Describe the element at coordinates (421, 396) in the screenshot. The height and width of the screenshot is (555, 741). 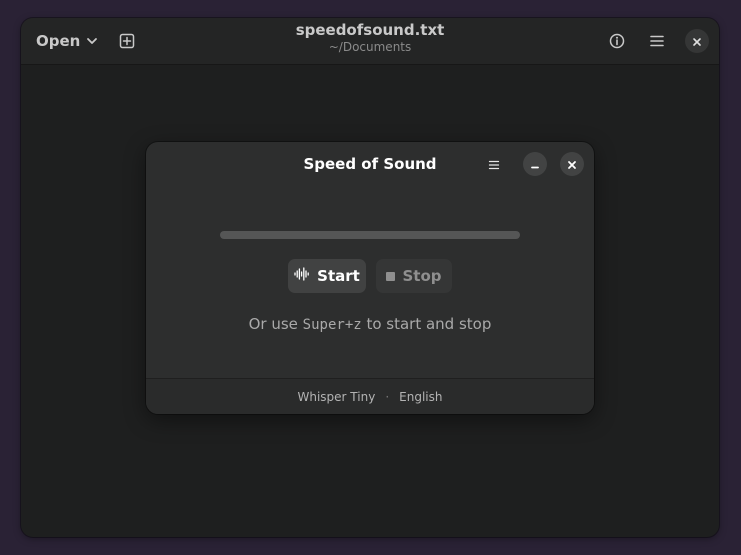
I see `language-label: English` at that location.